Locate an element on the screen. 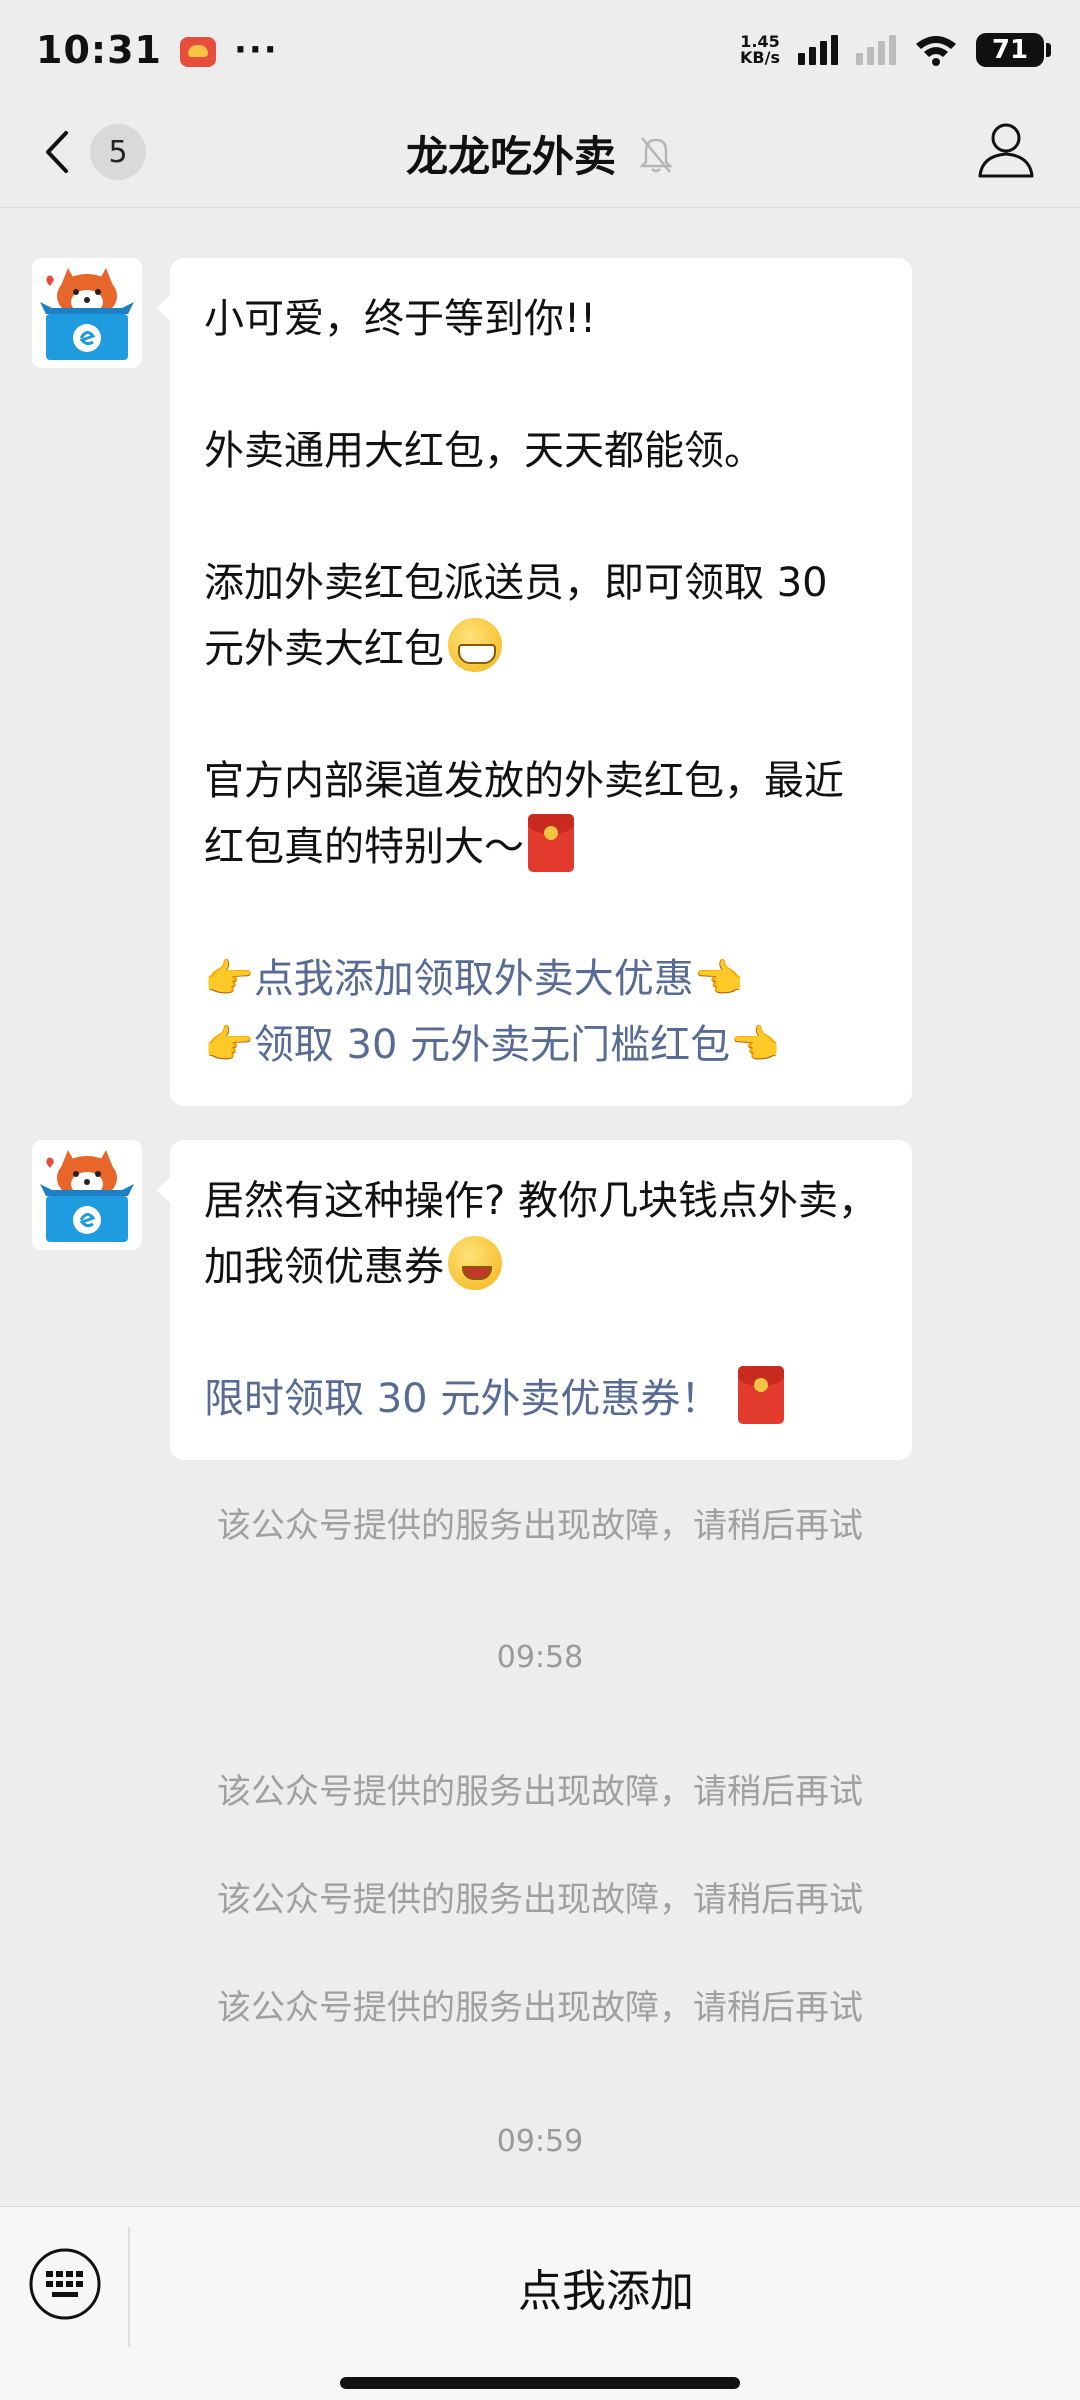 This screenshot has height=2400, width=1080. status-left: 10:31 ··· is located at coordinates (157, 50).